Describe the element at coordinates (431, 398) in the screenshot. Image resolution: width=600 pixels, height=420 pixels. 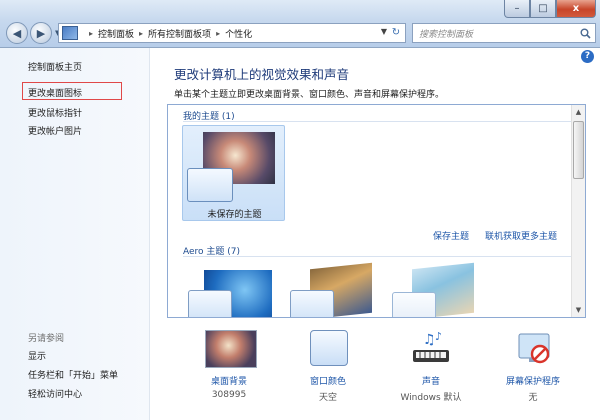
I see `sounds-value: Windows 默认` at that location.